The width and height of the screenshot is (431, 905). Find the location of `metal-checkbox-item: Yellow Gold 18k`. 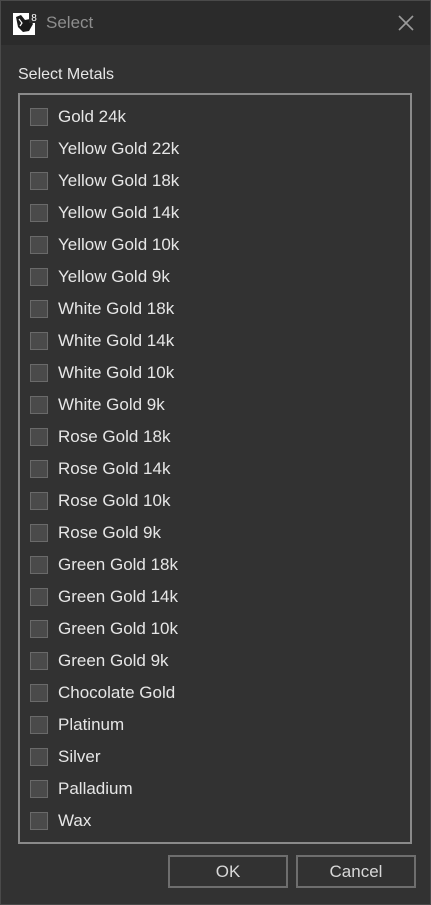

metal-checkbox-item: Yellow Gold 18k is located at coordinates (104, 181).